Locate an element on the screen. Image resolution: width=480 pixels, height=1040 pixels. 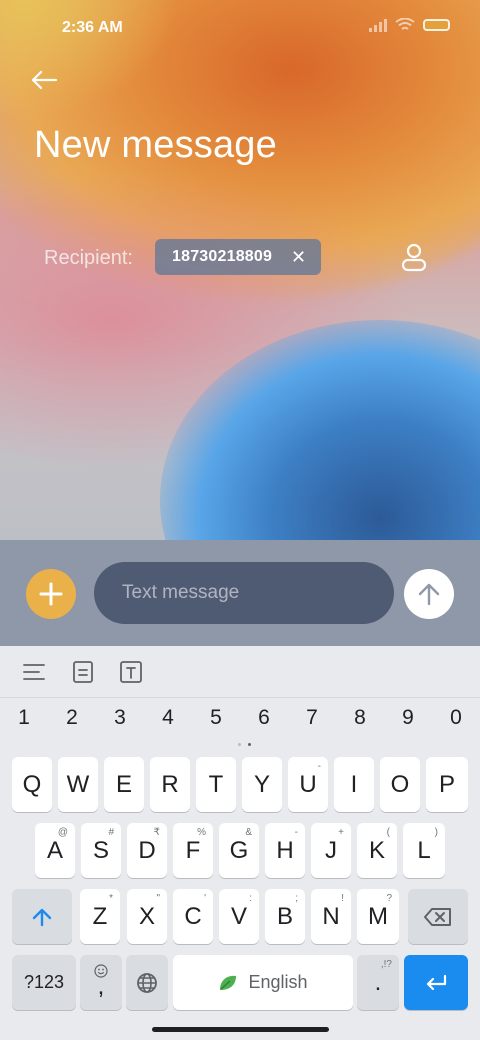
number-key-0: 0 is located at coordinates (456, 718).